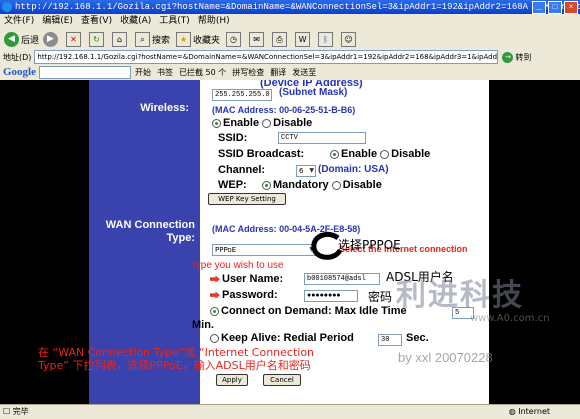 This screenshot has height=419, width=580. I want to click on ie-logo-icon, so click(7, 7).